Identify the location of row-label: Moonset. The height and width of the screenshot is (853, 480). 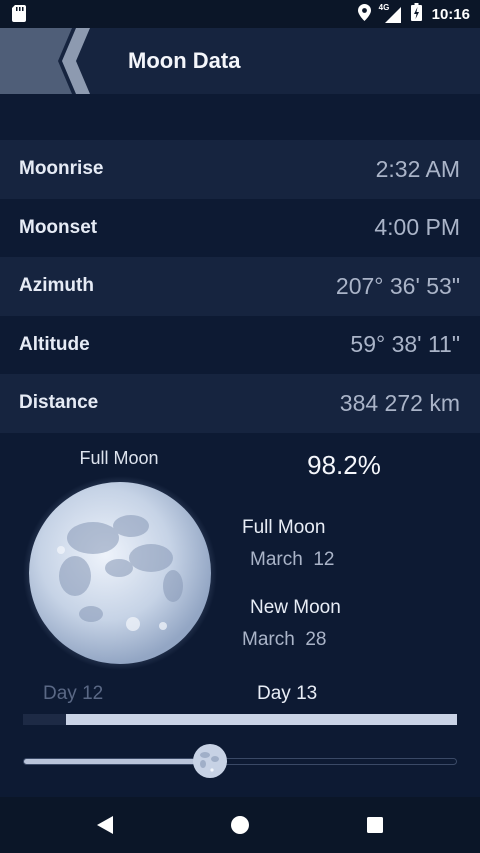
(58, 227).